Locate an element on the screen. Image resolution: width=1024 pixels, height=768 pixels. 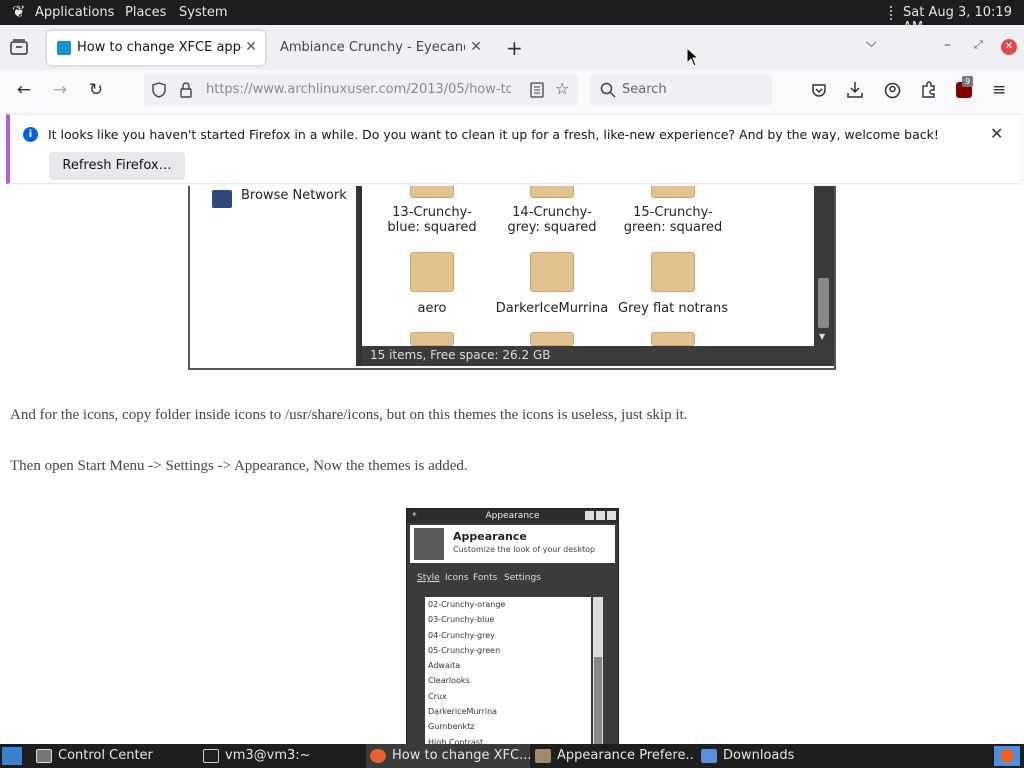
tab-settings: Settings is located at coordinates (522, 578).